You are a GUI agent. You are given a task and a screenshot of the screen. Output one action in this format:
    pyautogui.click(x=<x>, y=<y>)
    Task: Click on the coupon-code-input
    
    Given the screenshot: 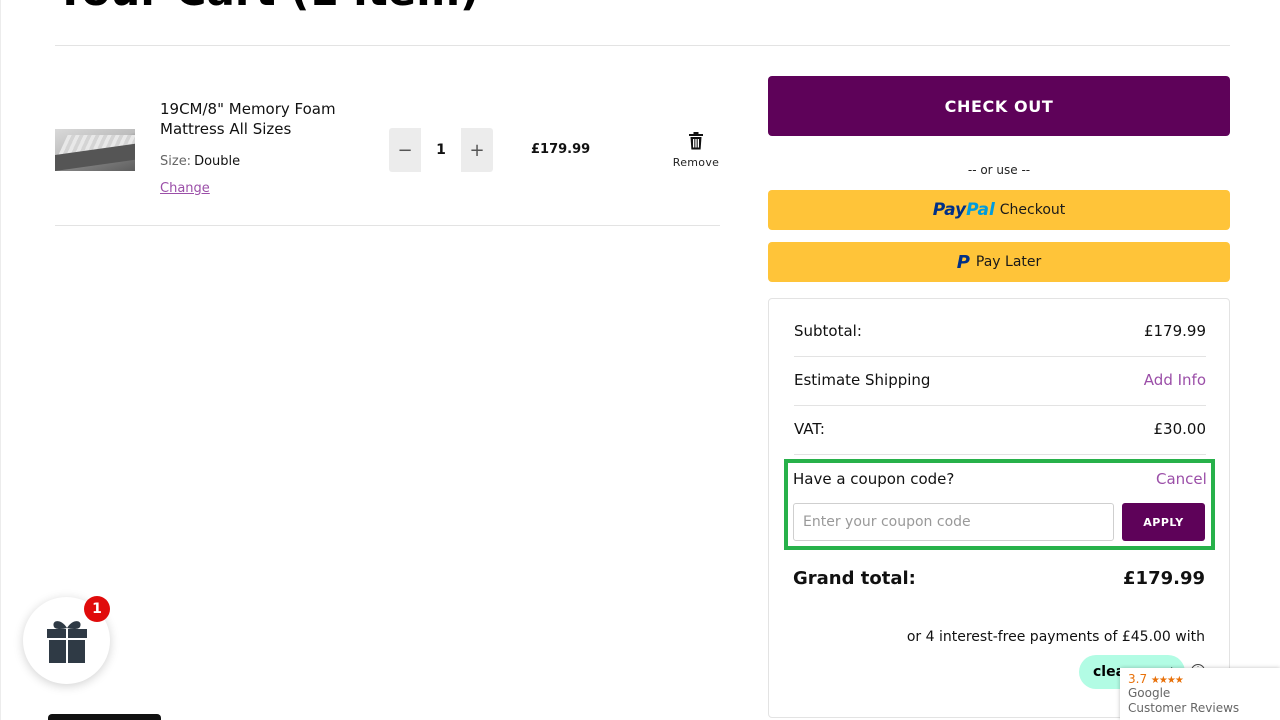 What is the action you would take?
    pyautogui.click(x=953, y=522)
    